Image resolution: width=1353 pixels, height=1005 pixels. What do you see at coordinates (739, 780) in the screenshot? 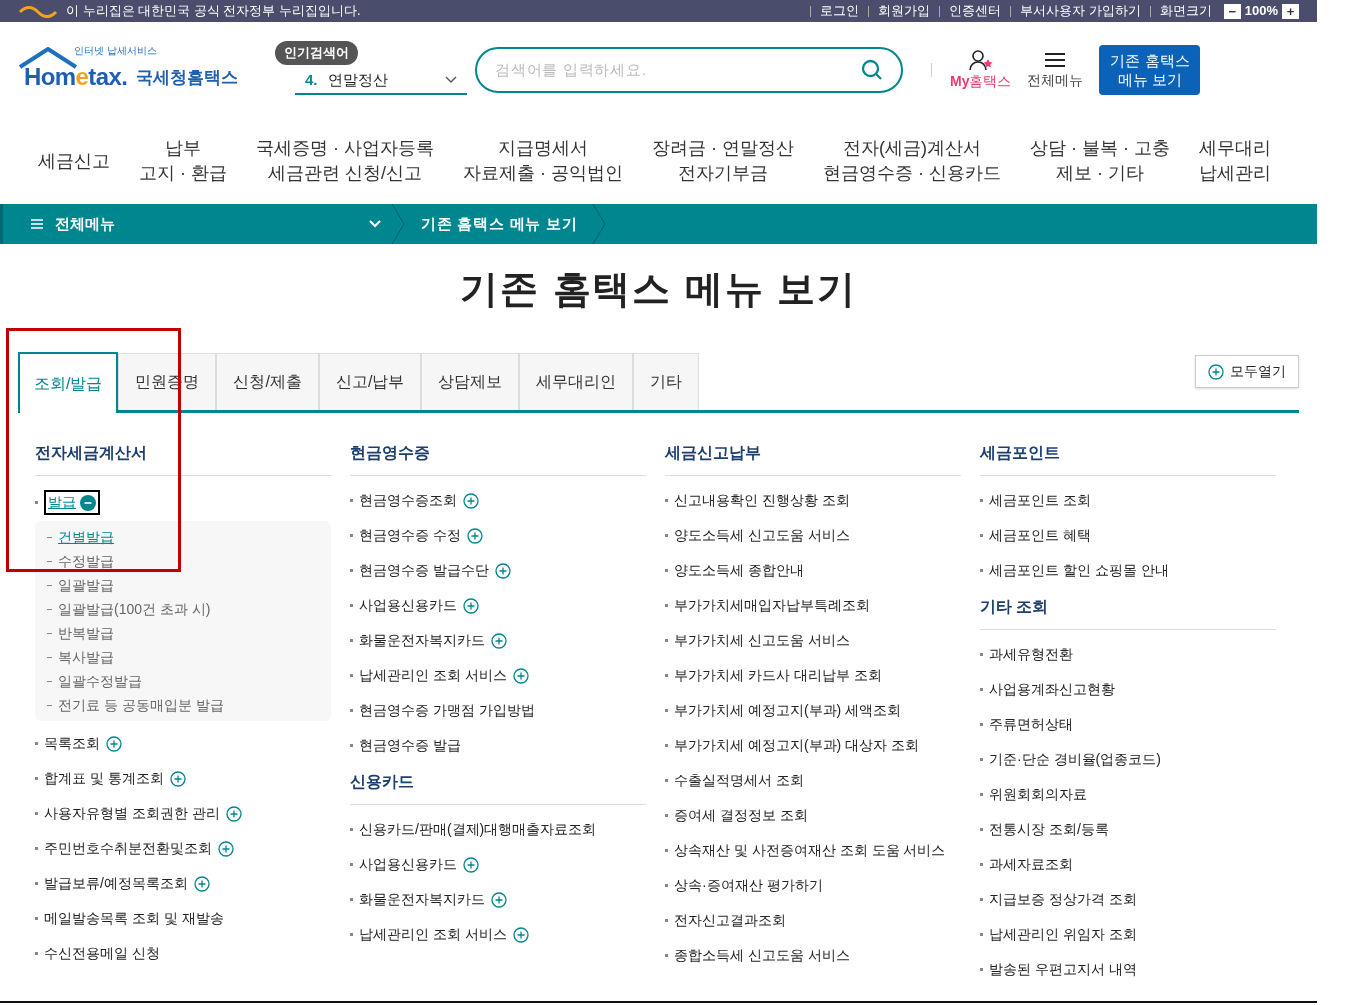
I see `menu-link: 수출실적명세서 조회` at bounding box center [739, 780].